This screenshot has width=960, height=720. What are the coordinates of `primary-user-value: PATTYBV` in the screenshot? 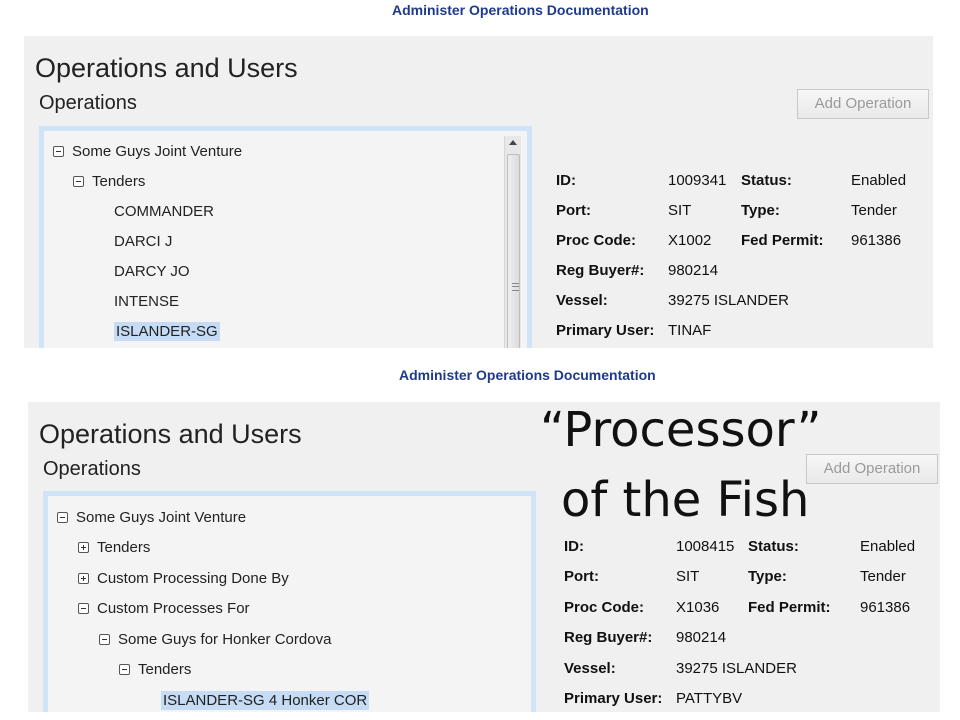 It's located at (709, 698).